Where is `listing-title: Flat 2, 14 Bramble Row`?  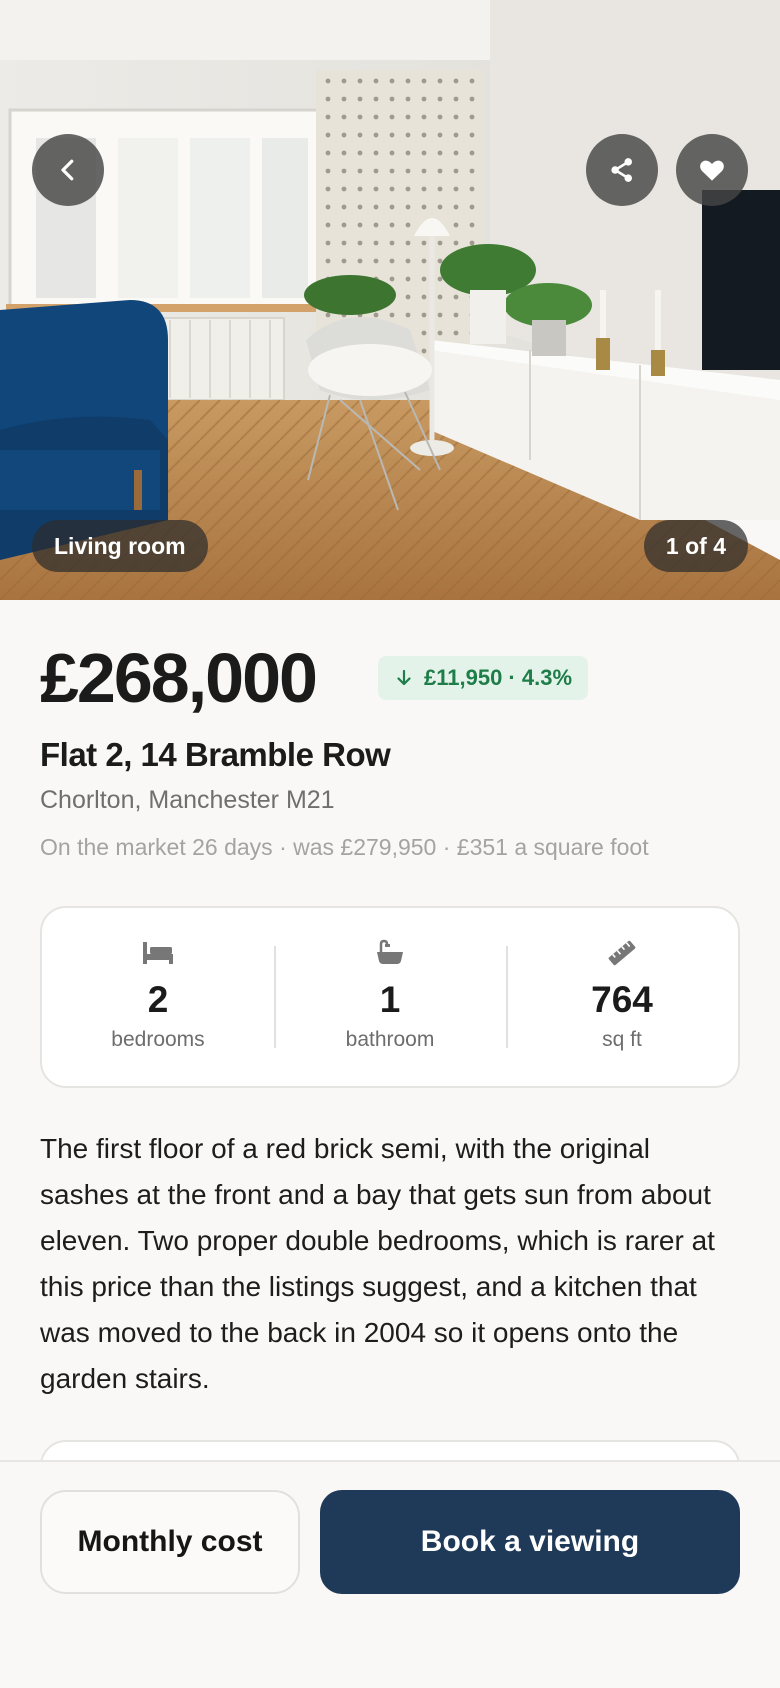
listing-title: Flat 2, 14 Bramble Row is located at coordinates (215, 754).